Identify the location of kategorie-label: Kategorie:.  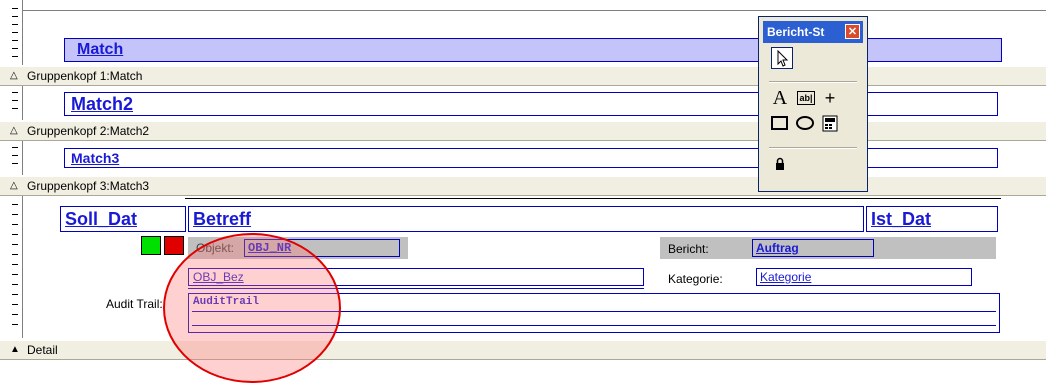
(695, 279).